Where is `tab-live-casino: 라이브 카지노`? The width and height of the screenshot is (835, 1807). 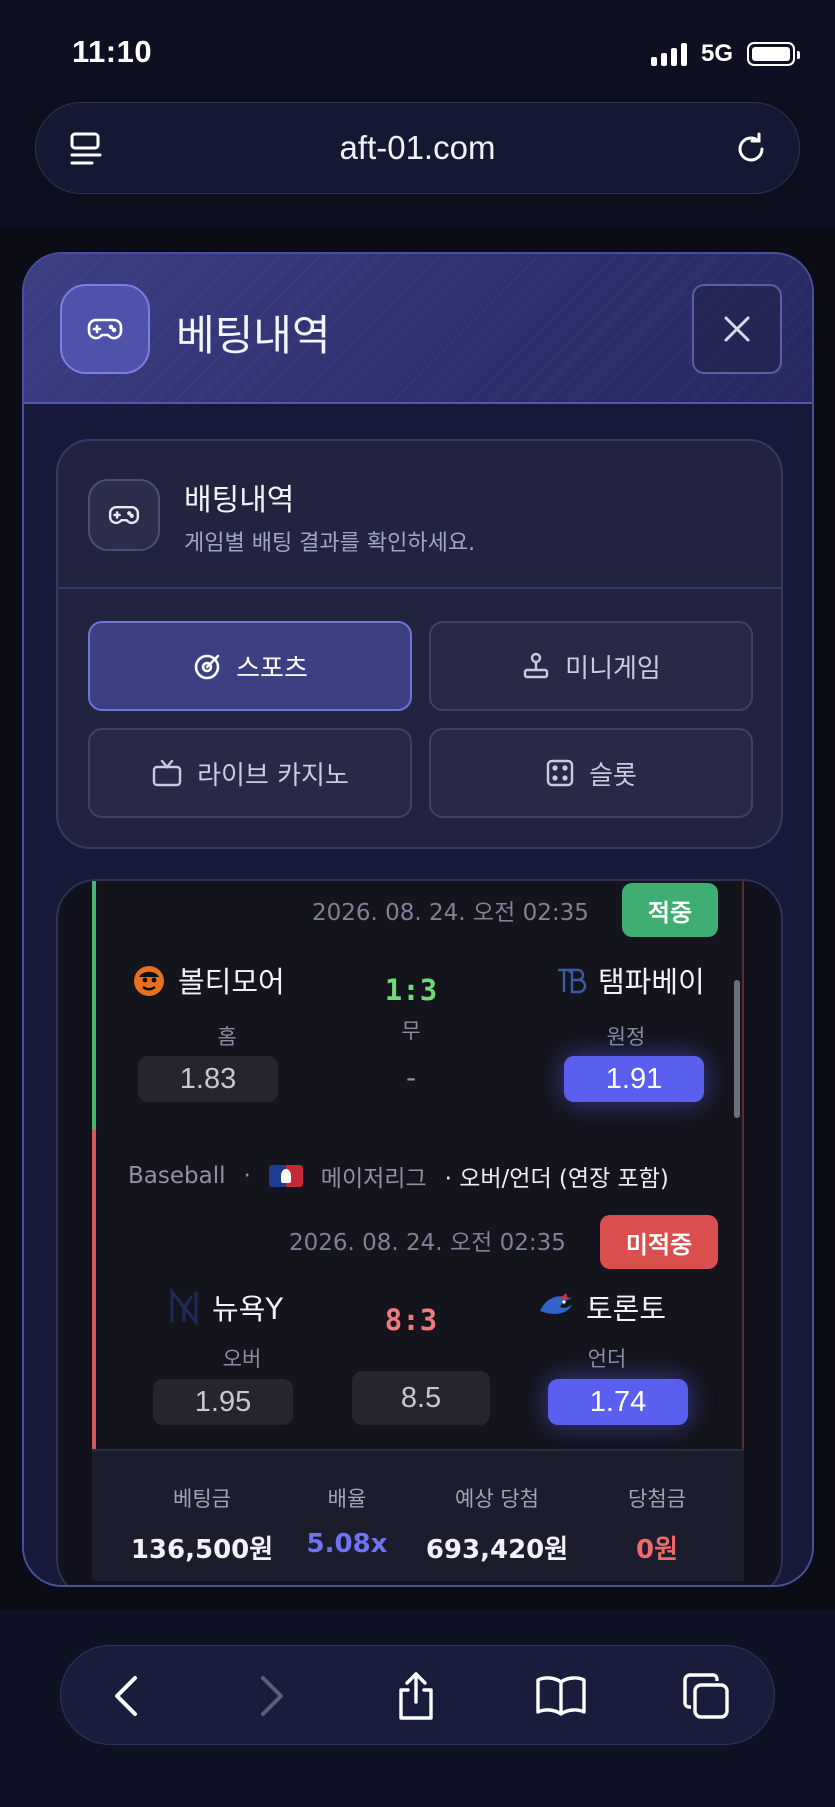
tab-live-casino: 라이브 카지노 is located at coordinates (250, 773).